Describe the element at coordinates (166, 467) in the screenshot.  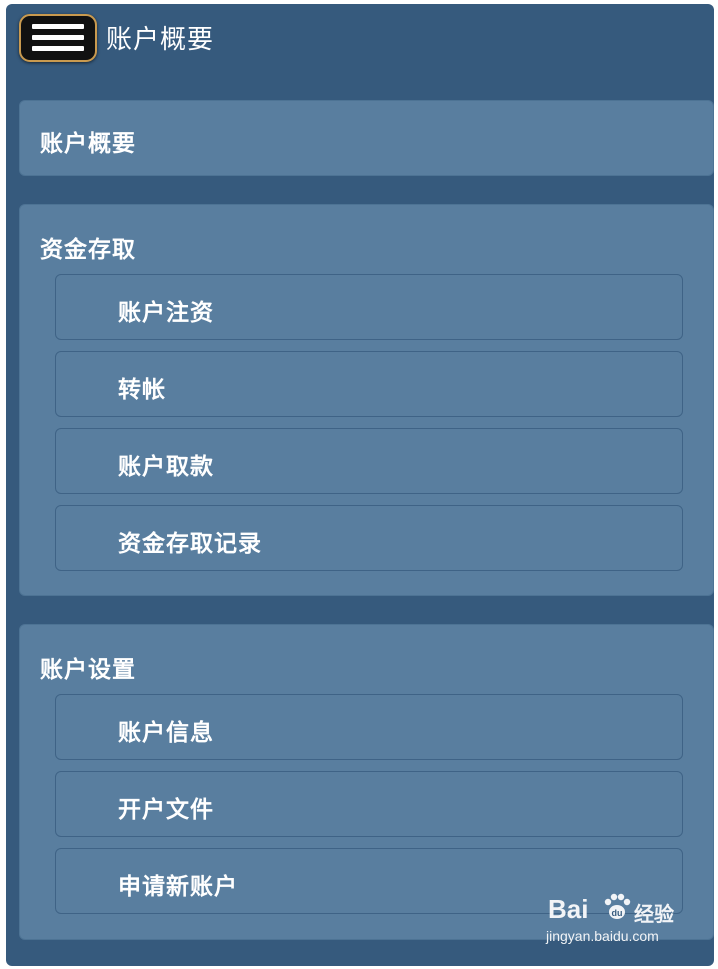
I see `nav-item-label: 账户取款` at that location.